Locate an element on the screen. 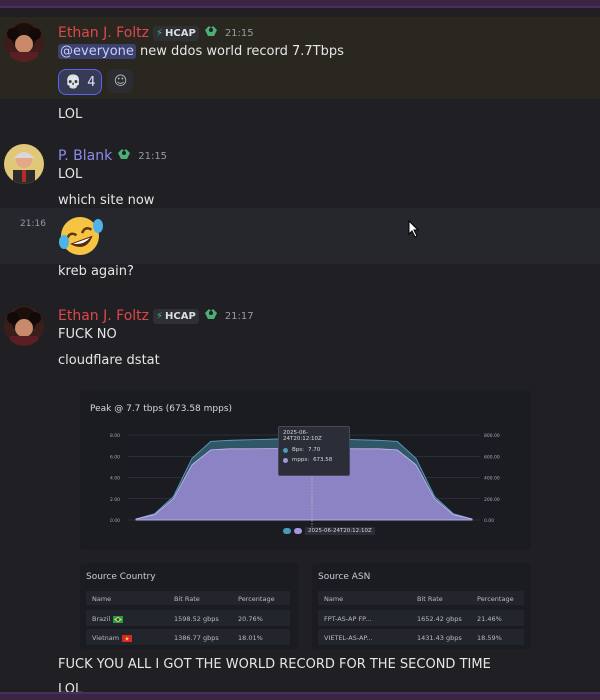 This screenshot has height=700, width=600. tooltip-value: 7.70 is located at coordinates (314, 450).